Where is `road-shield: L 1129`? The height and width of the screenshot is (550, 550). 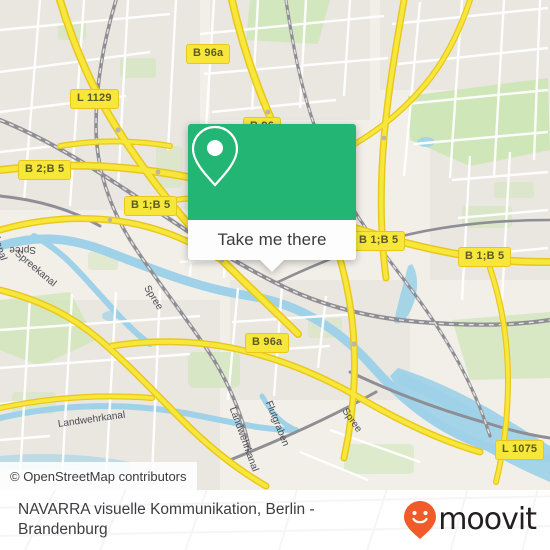
road-shield: L 1129 is located at coordinates (94, 99).